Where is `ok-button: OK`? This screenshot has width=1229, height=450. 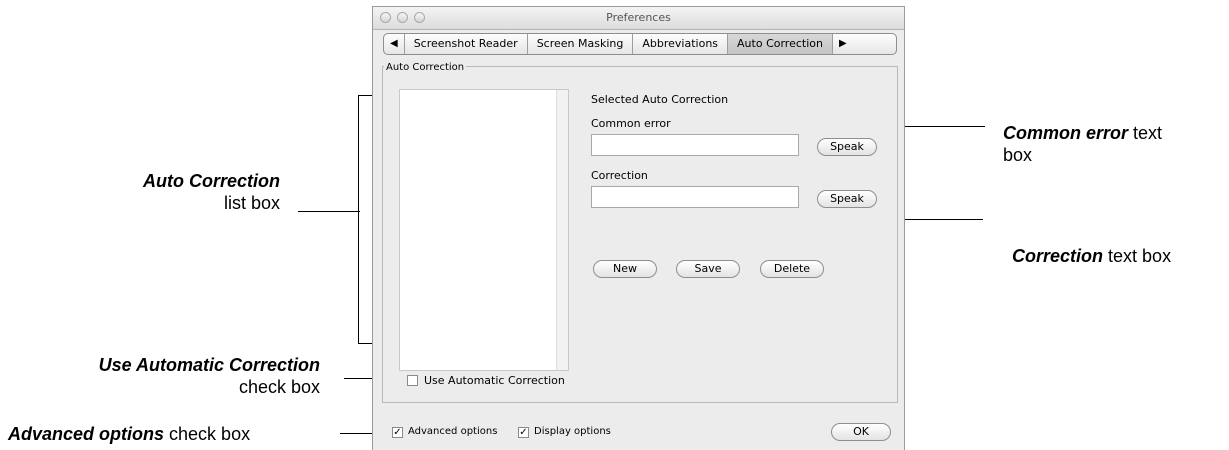 ok-button: OK is located at coordinates (861, 432).